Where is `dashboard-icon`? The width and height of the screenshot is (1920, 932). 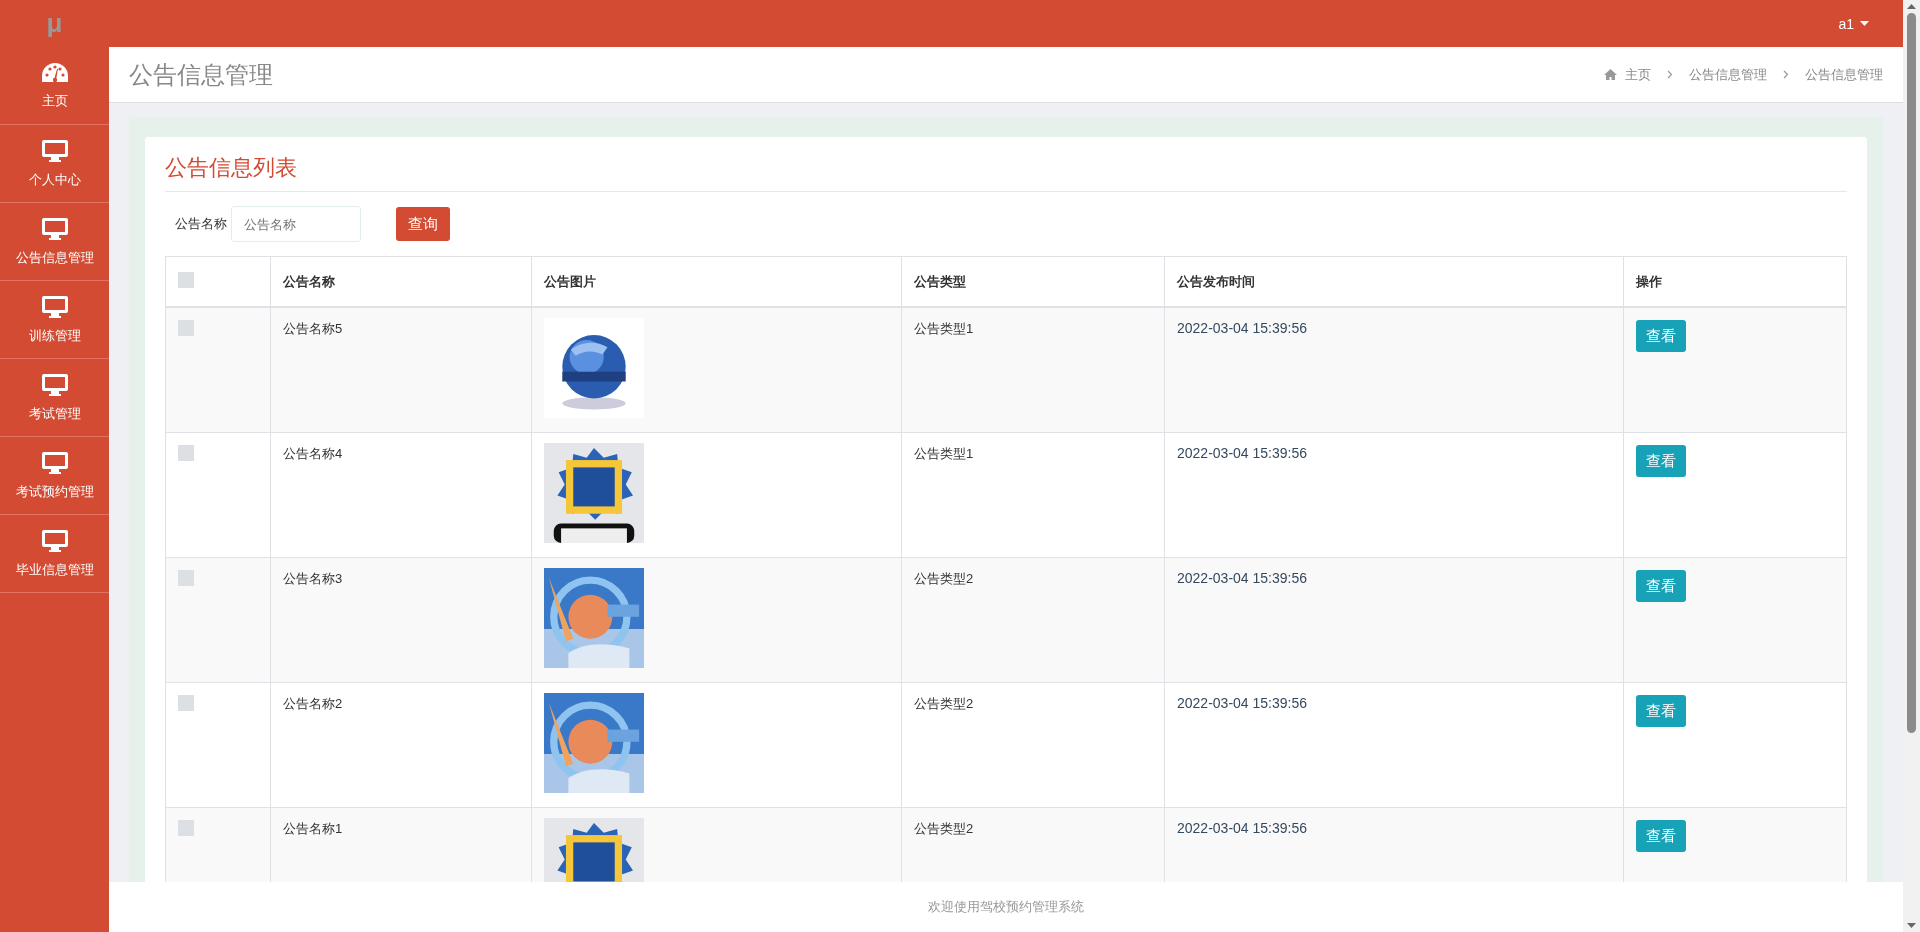
dashboard-icon is located at coordinates (54, 72).